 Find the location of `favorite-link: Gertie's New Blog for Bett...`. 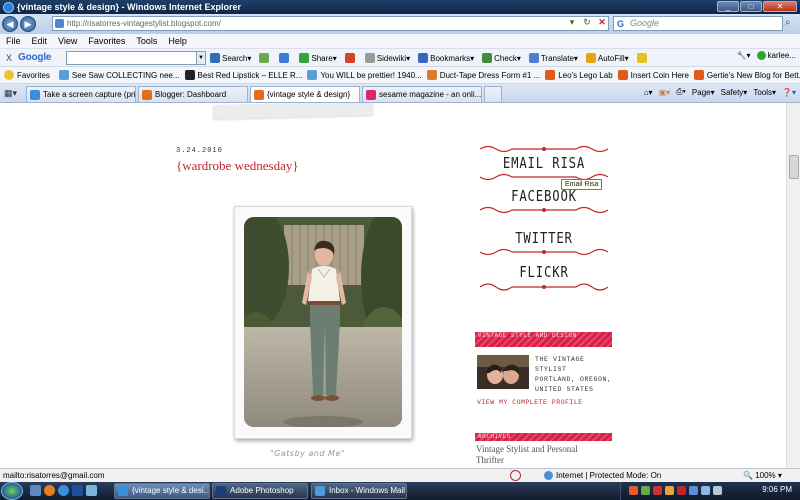

favorite-link: Gertie's New Blog for Bett... is located at coordinates (746, 75).